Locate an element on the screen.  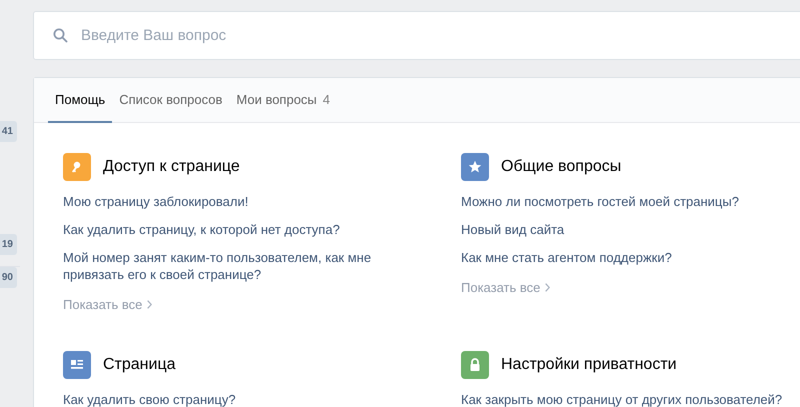
question-link: Мою страницу заблокировали! is located at coordinates (235, 201).